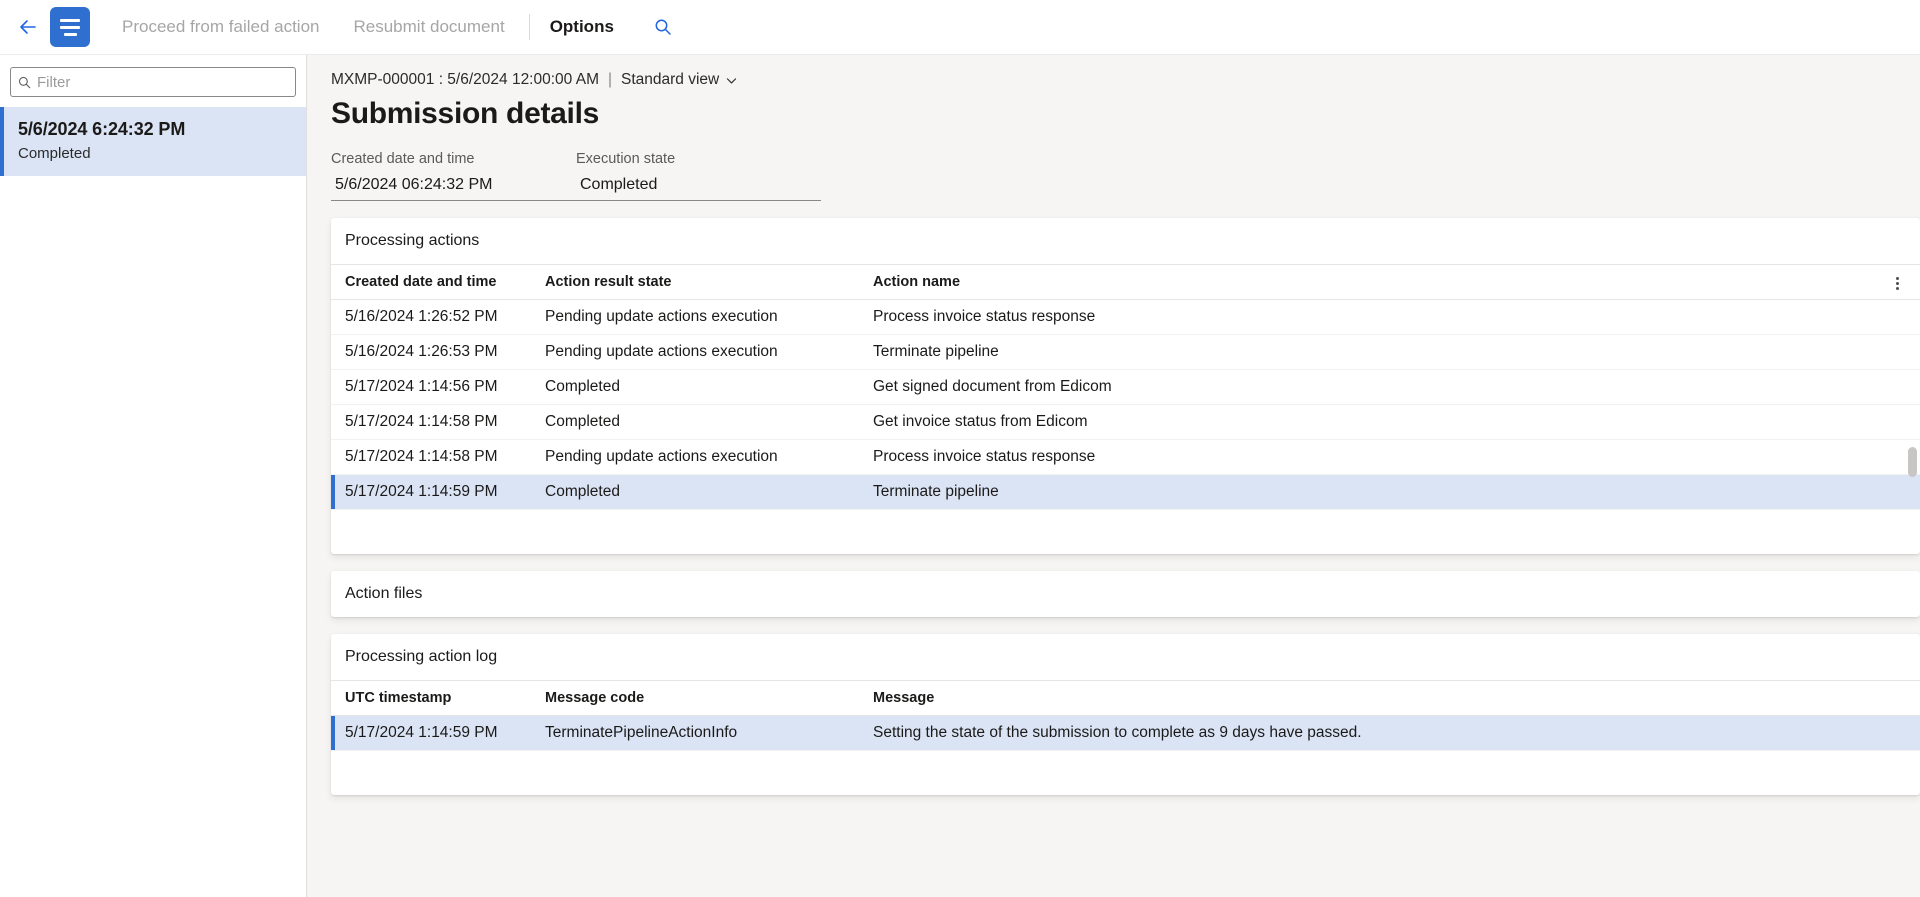 The width and height of the screenshot is (1920, 897). I want to click on list-item: 5/6/2024 6:24:32 PM Completed, so click(153, 141).